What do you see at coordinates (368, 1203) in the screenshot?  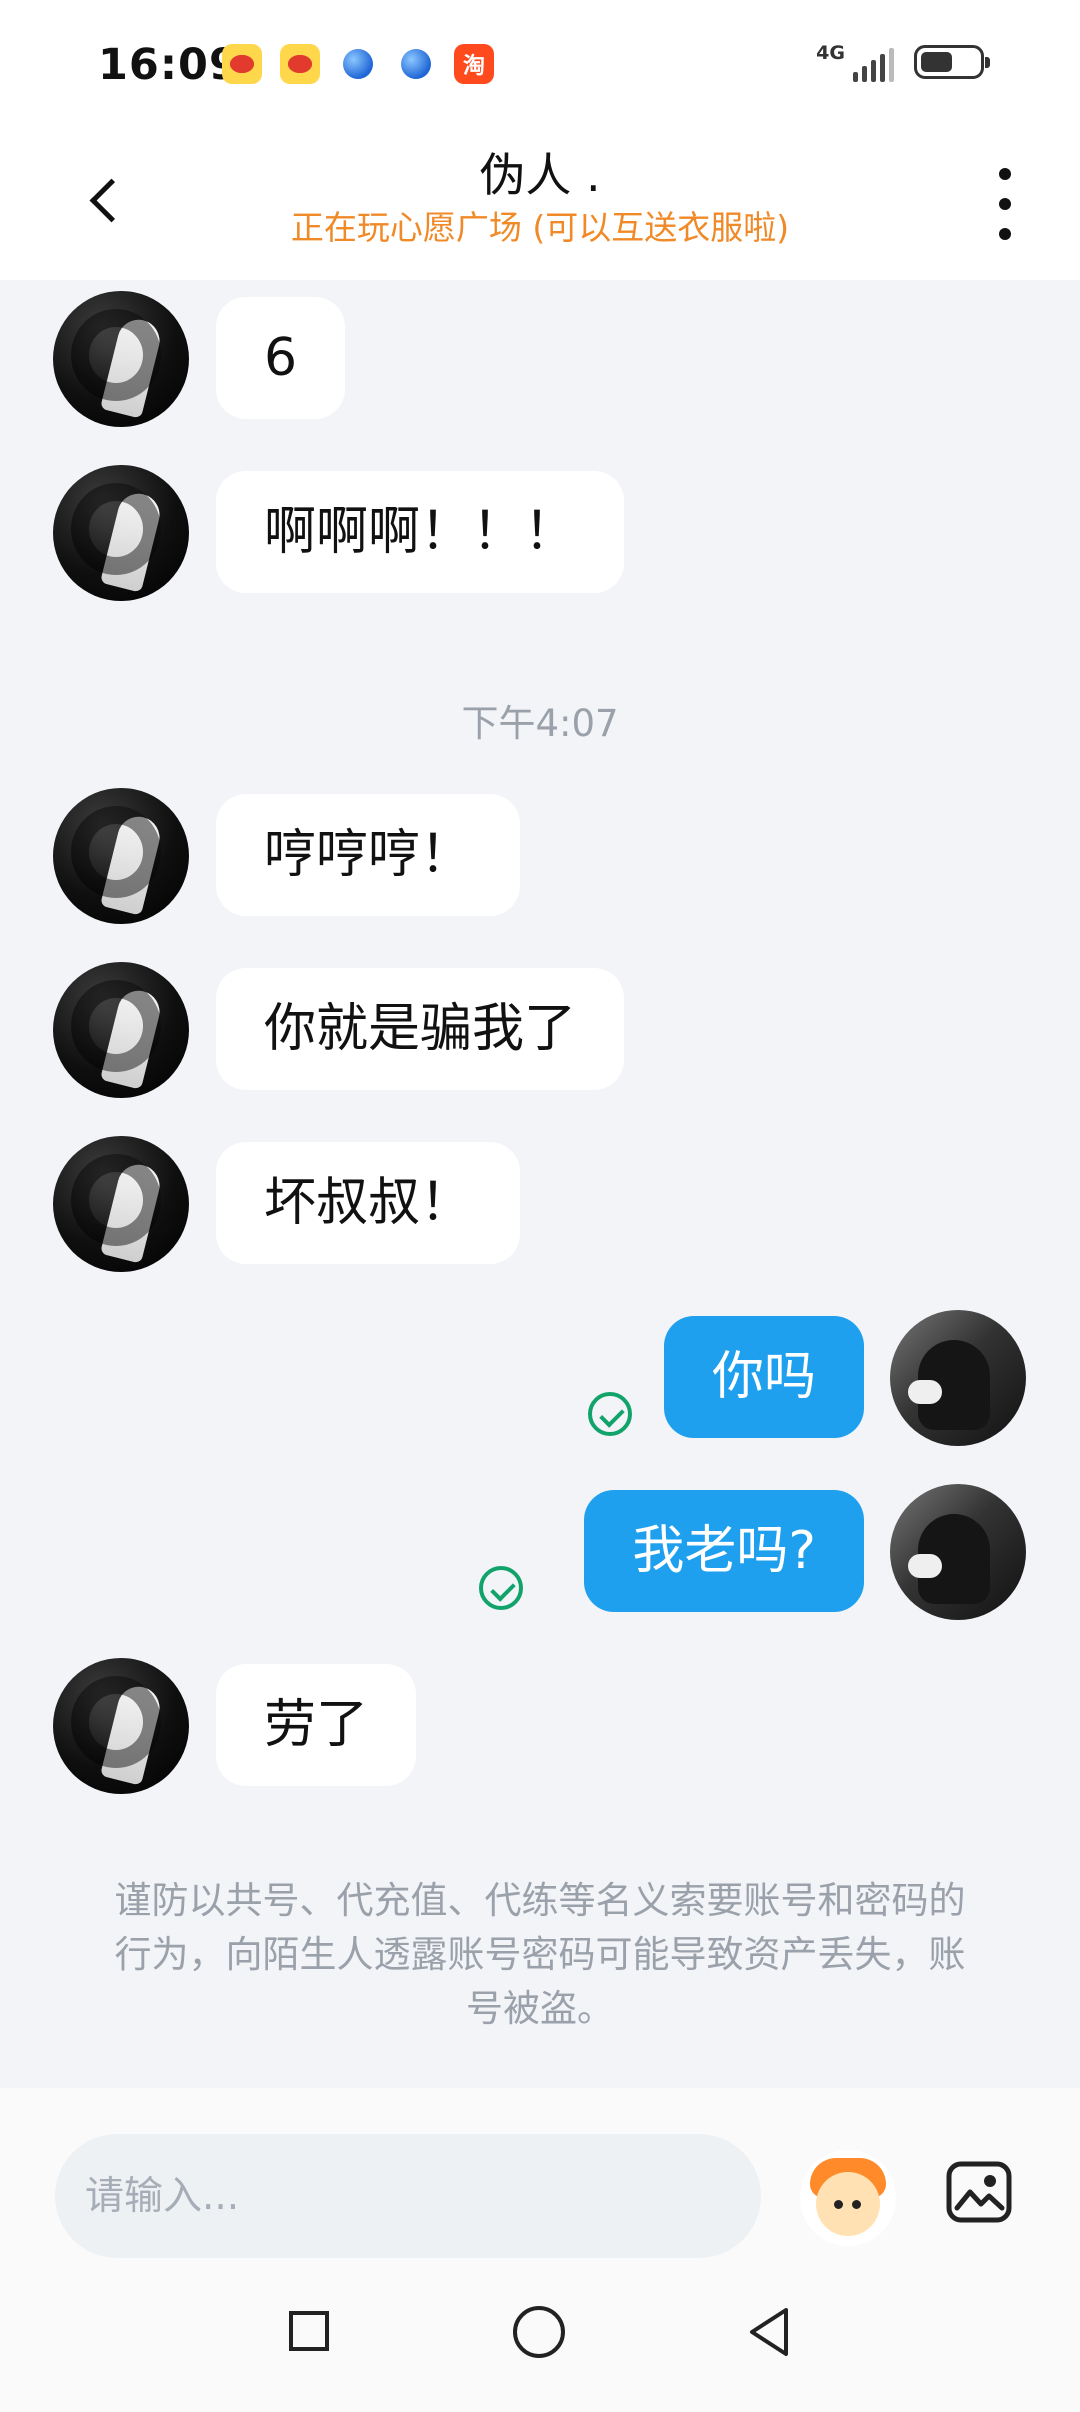 I see `incoming-message-bubble: 坏叔叔！` at bounding box center [368, 1203].